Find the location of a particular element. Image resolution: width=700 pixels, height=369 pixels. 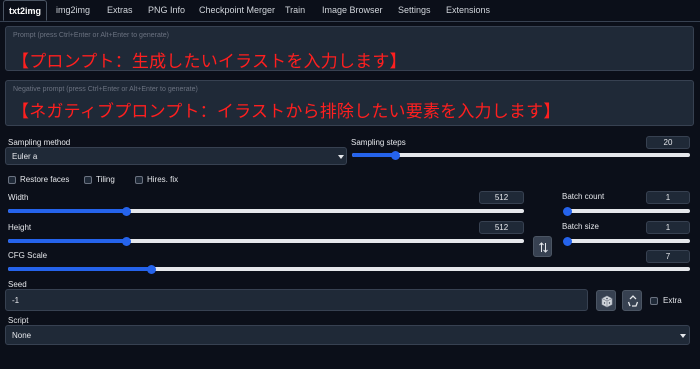

tiling-label: Tiling is located at coordinates (105, 179).